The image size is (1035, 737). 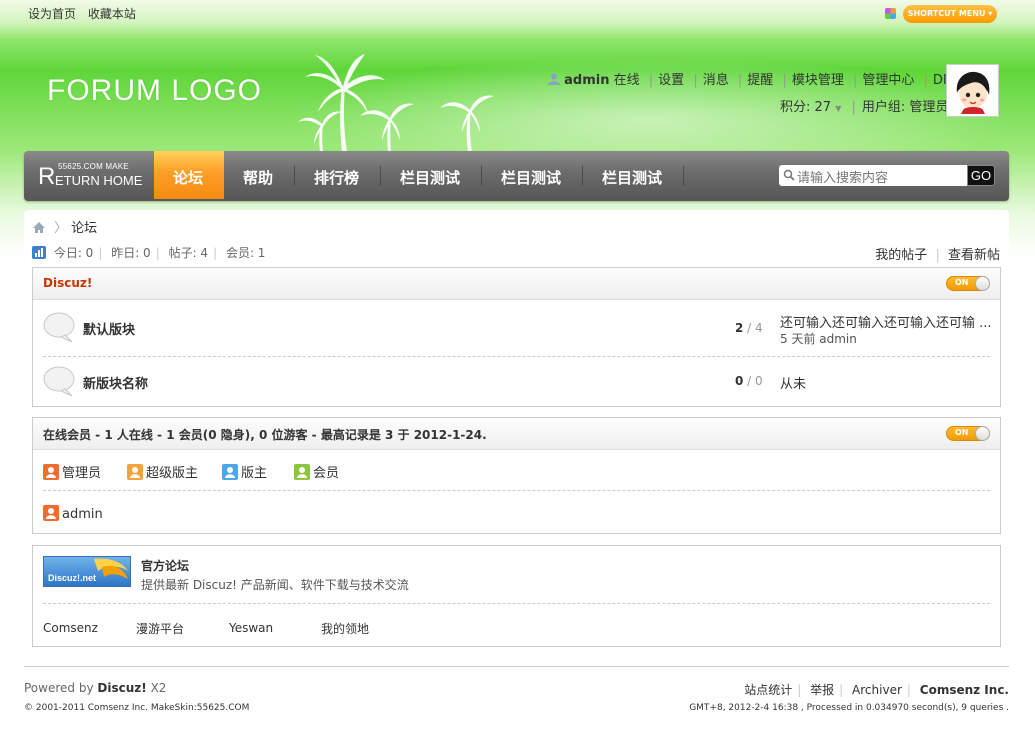 I want to click on category-header: Discuz! ON, so click(x=516, y=284).